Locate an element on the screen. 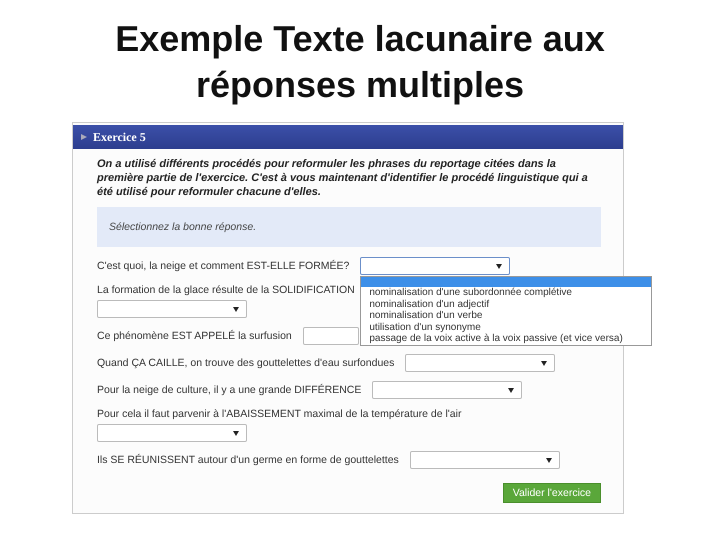 The height and width of the screenshot is (540, 720). dropdown-option: passage de la voix active à la voix passive (et vice versa) is located at coordinates (506, 338).